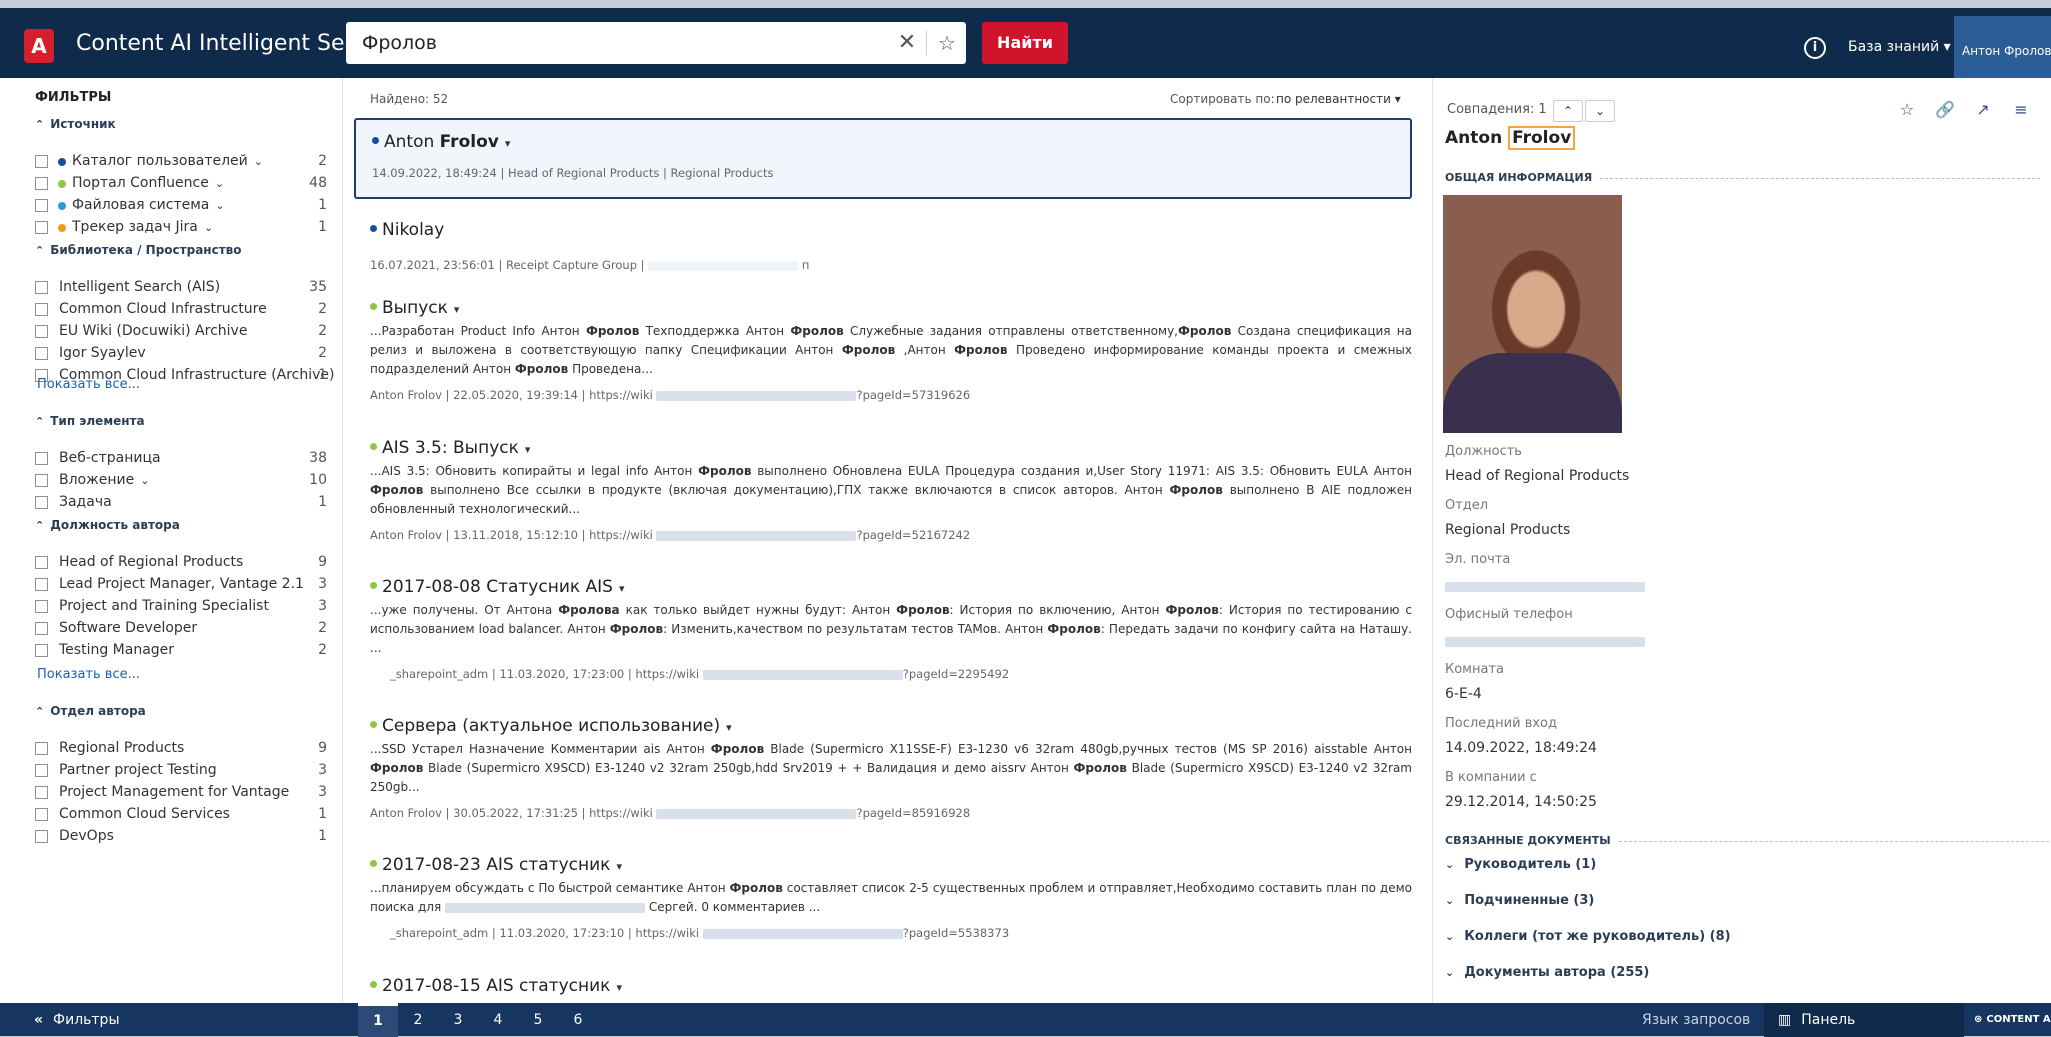 The height and width of the screenshot is (1037, 2051). I want to click on filter-group-item-type: ⌃ Тип элемента, so click(90, 421).